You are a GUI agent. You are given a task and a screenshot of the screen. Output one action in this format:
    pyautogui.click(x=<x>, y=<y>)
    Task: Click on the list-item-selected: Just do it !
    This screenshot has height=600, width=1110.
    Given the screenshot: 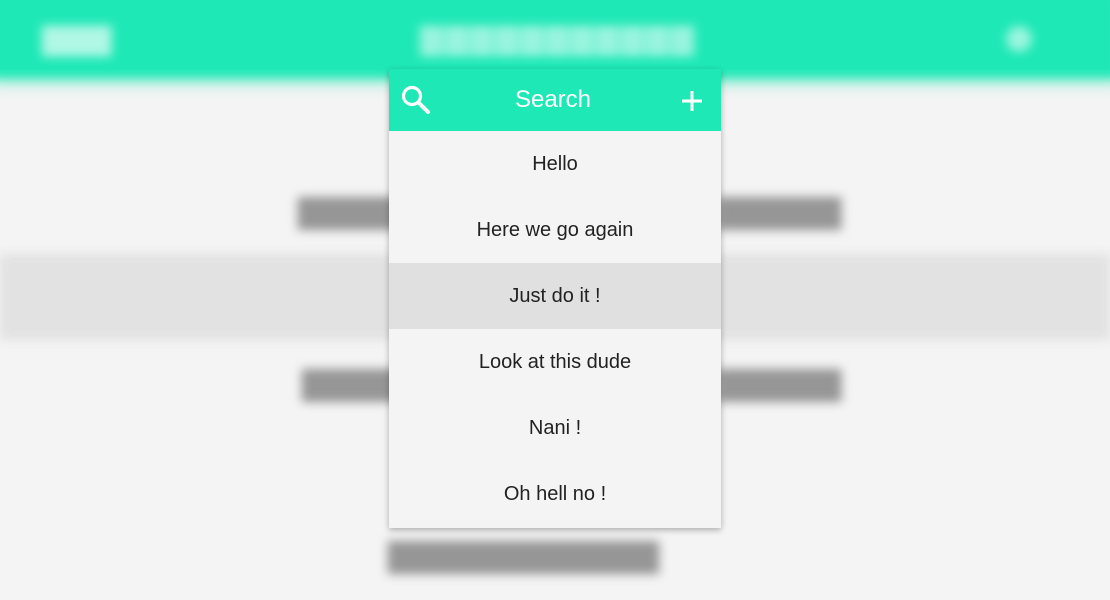 What is the action you would take?
    pyautogui.click(x=555, y=296)
    